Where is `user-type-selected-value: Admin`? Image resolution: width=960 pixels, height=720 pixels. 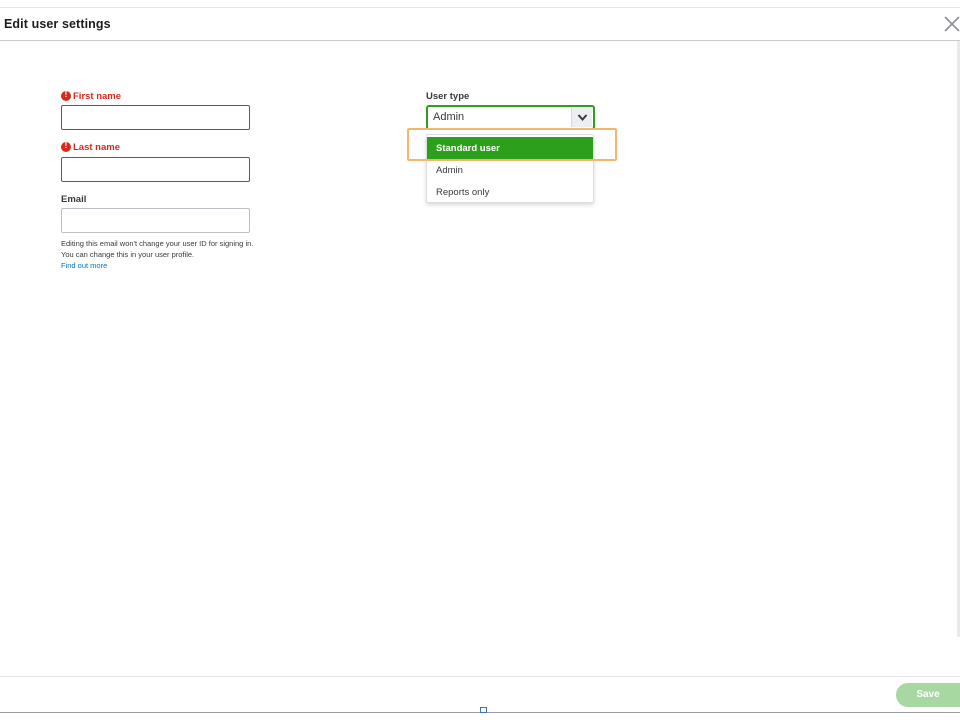 user-type-selected-value: Admin is located at coordinates (449, 117).